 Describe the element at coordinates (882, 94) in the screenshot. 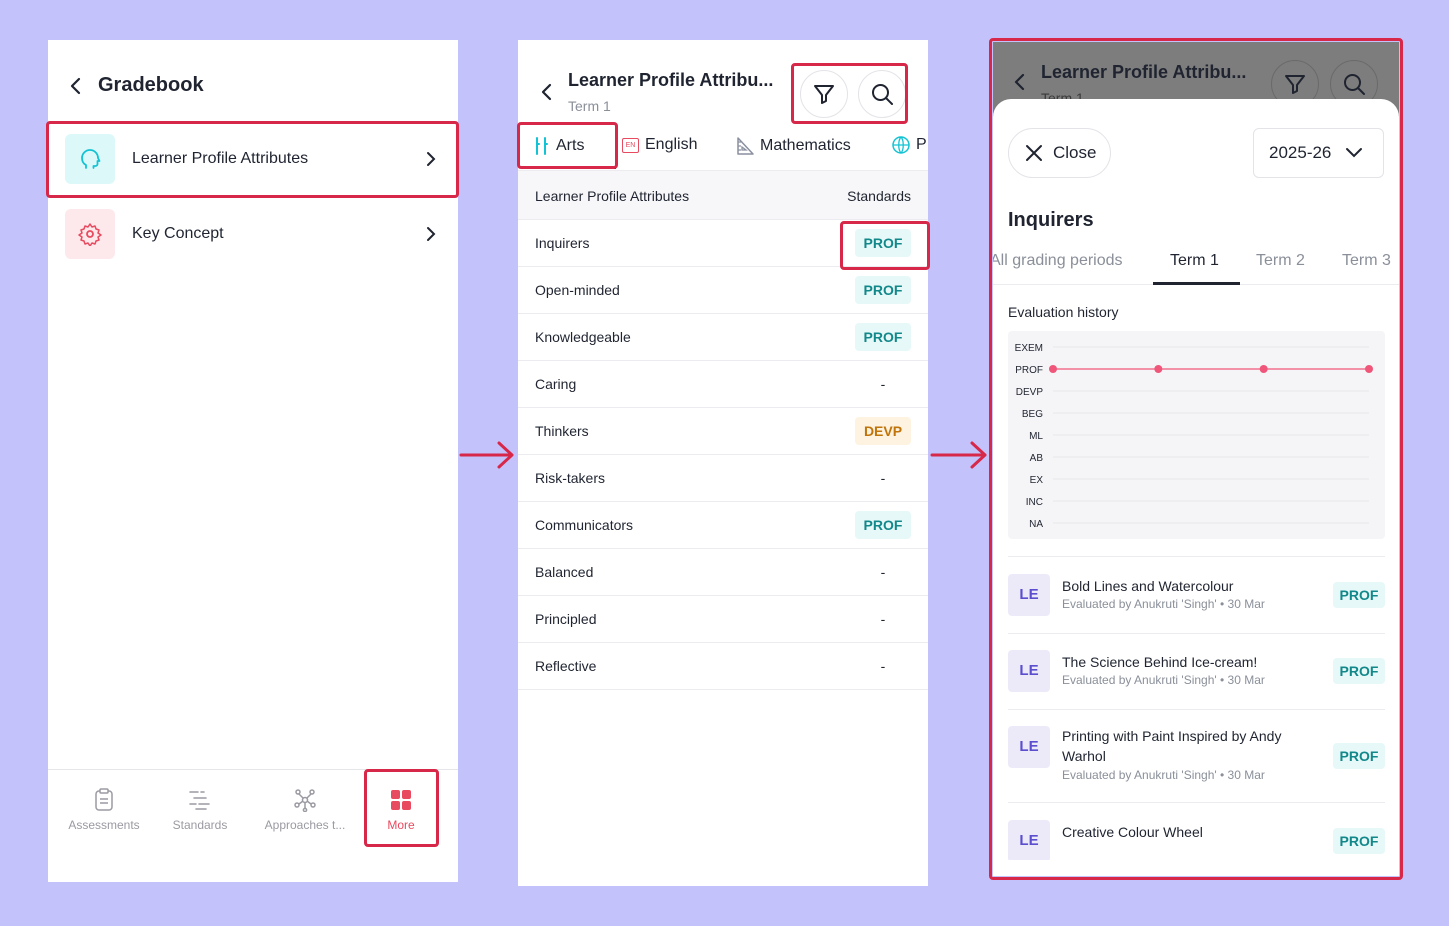

I see `search-button` at that location.